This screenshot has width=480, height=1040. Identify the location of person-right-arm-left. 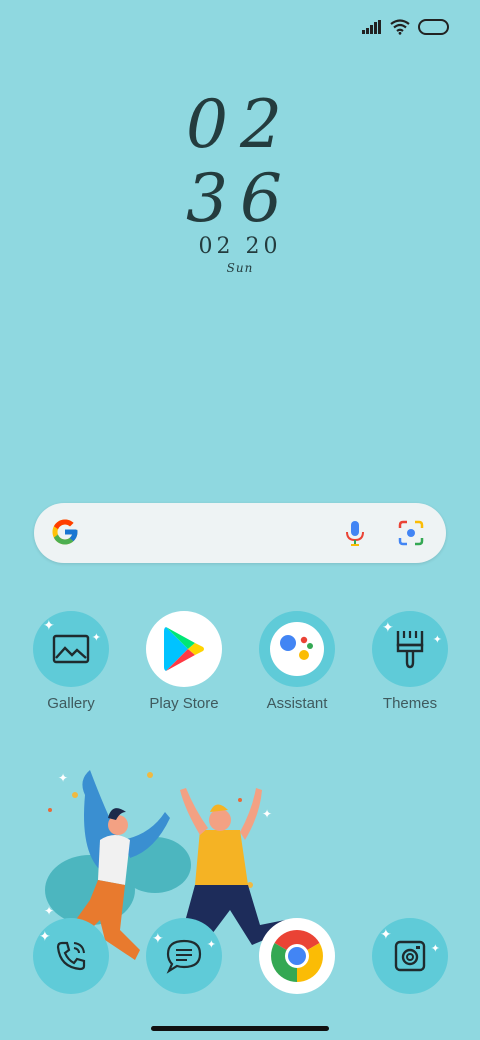
(194, 811).